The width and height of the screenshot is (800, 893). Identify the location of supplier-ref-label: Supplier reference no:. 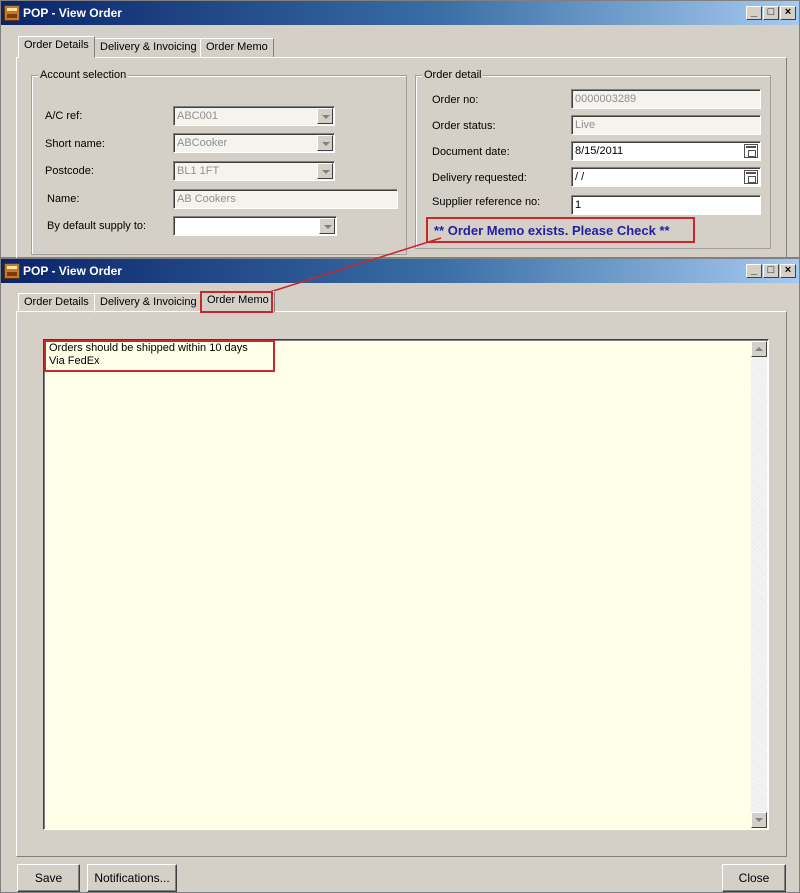
(486, 202).